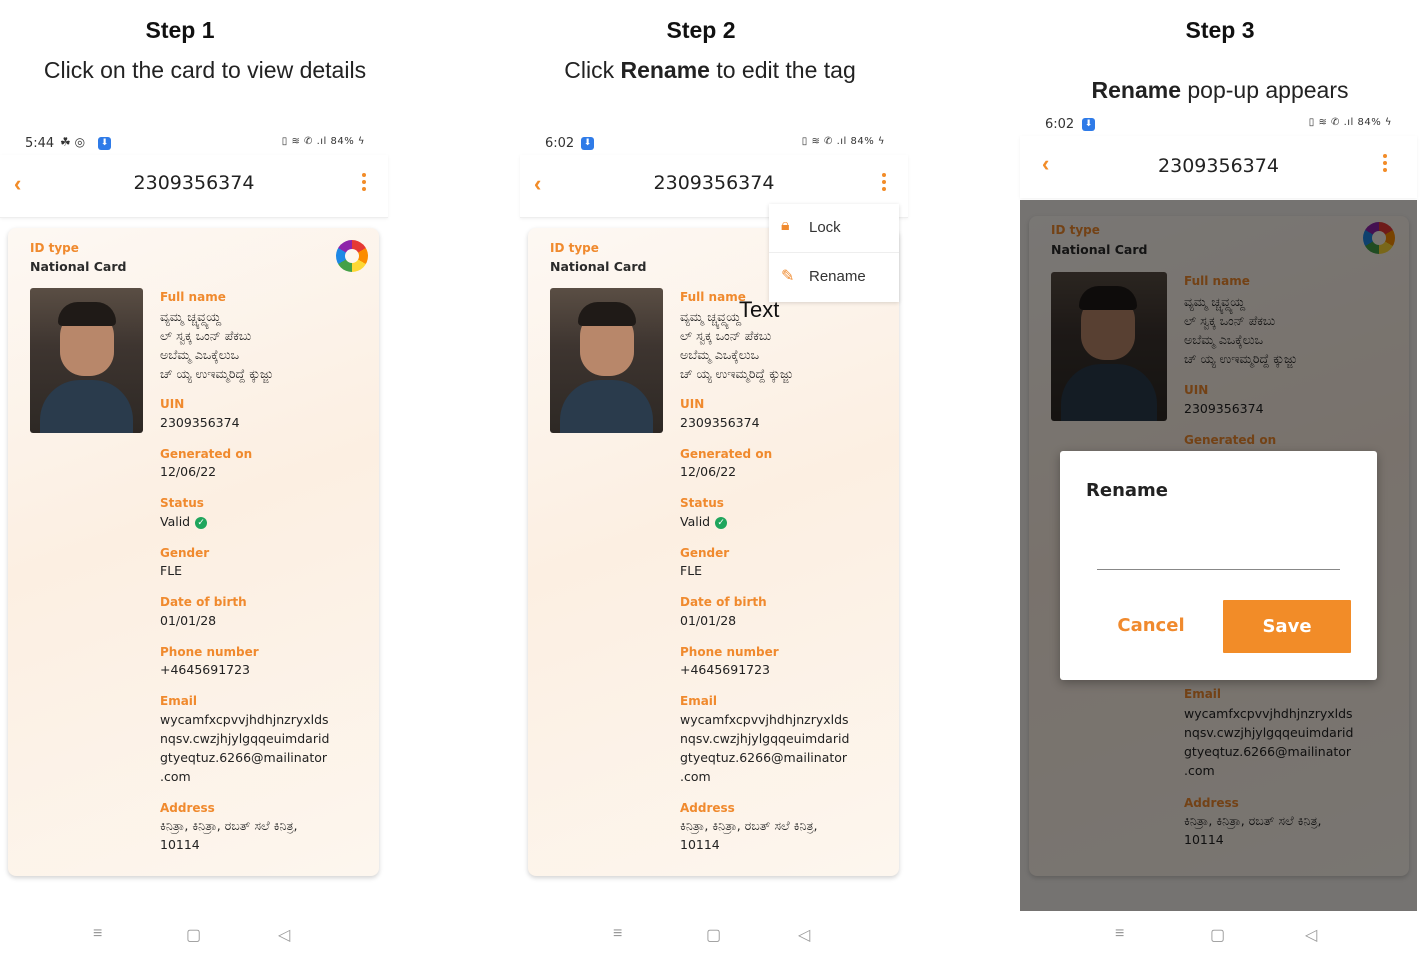 The height and width of the screenshot is (962, 1420). What do you see at coordinates (1136, 90) in the screenshot?
I see `step-3-desc-bold: Rename` at bounding box center [1136, 90].